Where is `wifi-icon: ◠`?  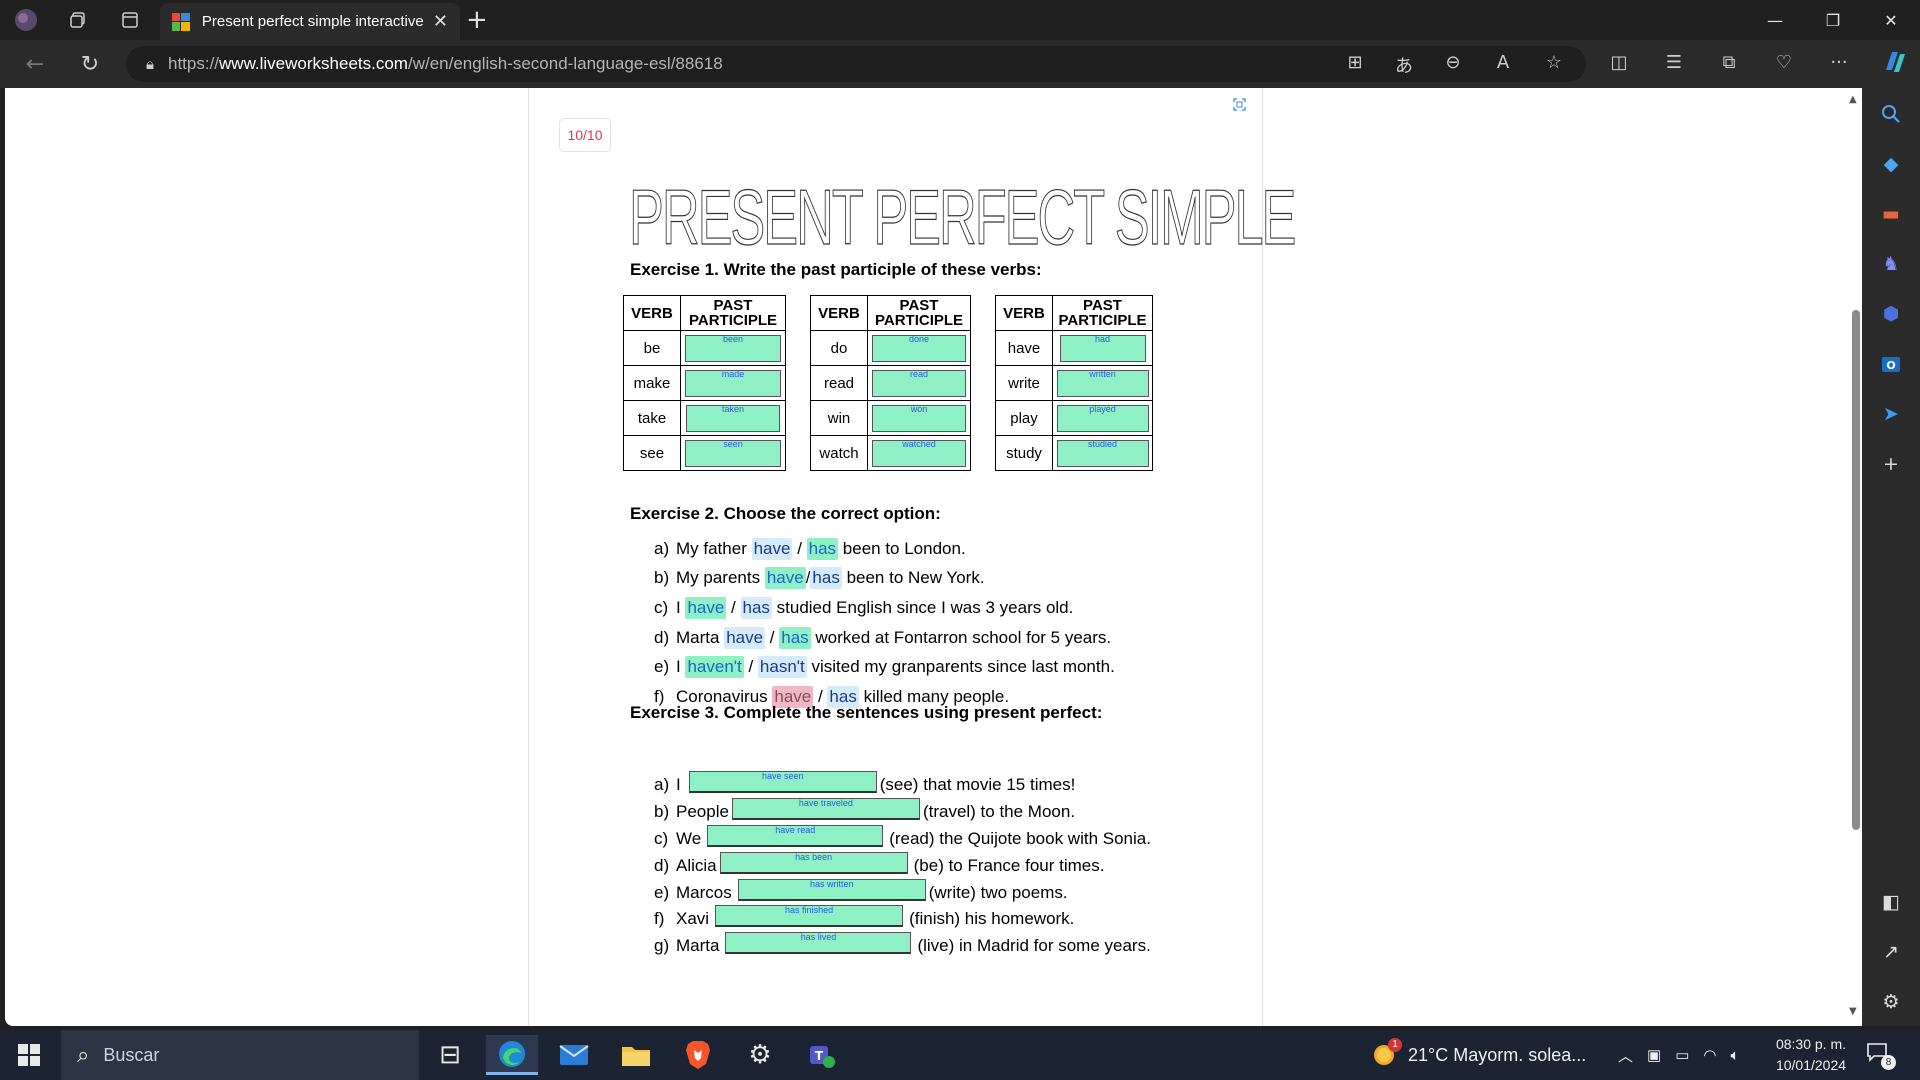
wifi-icon: ◠ is located at coordinates (1709, 1055).